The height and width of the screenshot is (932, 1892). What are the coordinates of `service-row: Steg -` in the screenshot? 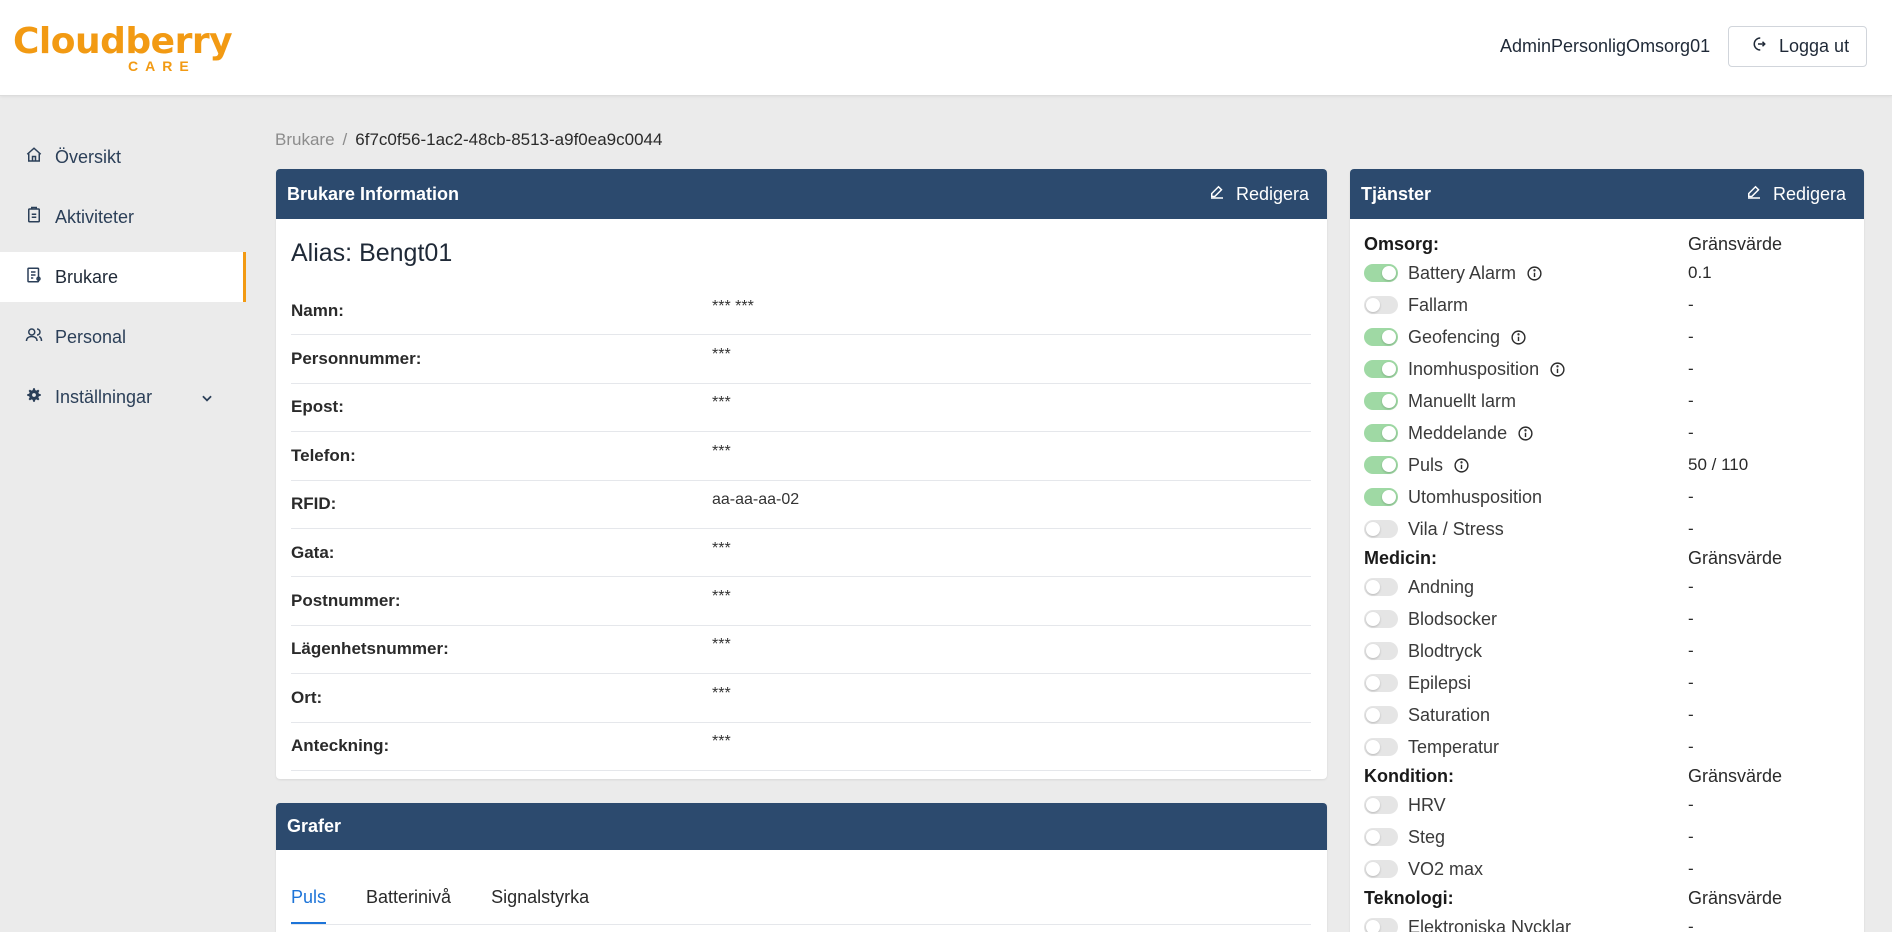 It's located at (1607, 837).